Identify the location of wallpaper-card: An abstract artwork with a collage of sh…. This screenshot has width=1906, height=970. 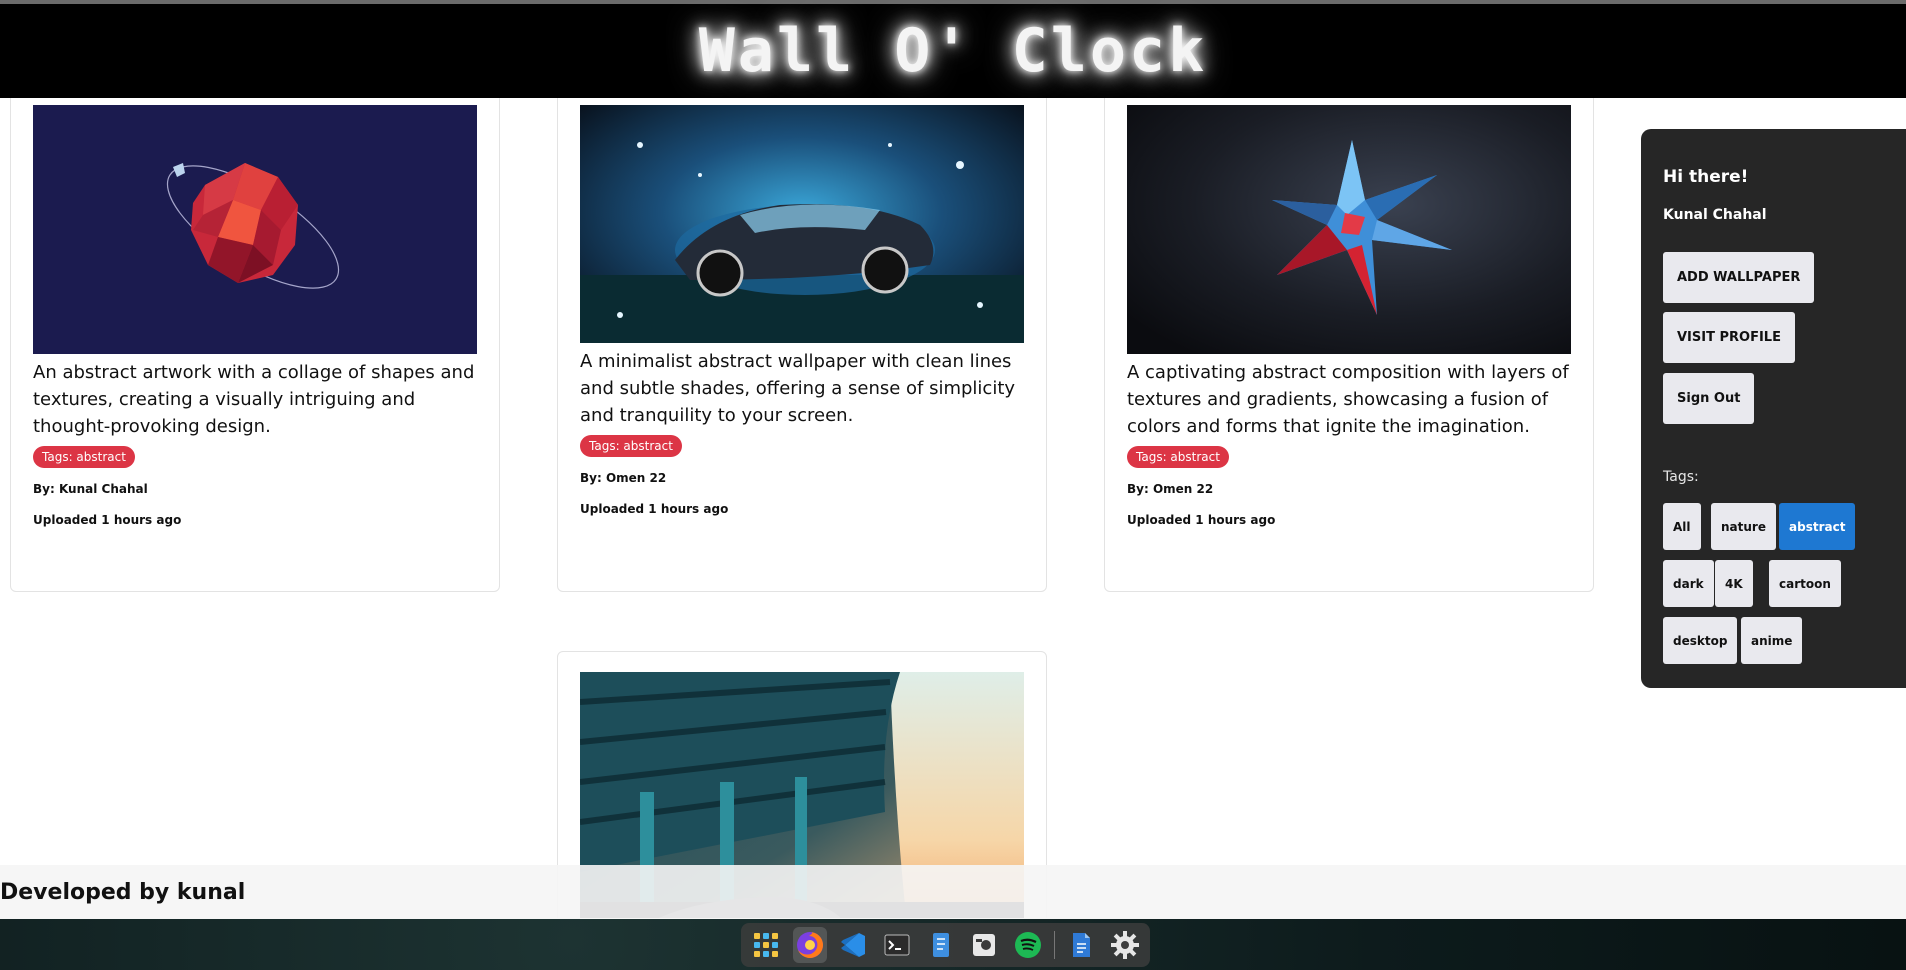
(255, 345).